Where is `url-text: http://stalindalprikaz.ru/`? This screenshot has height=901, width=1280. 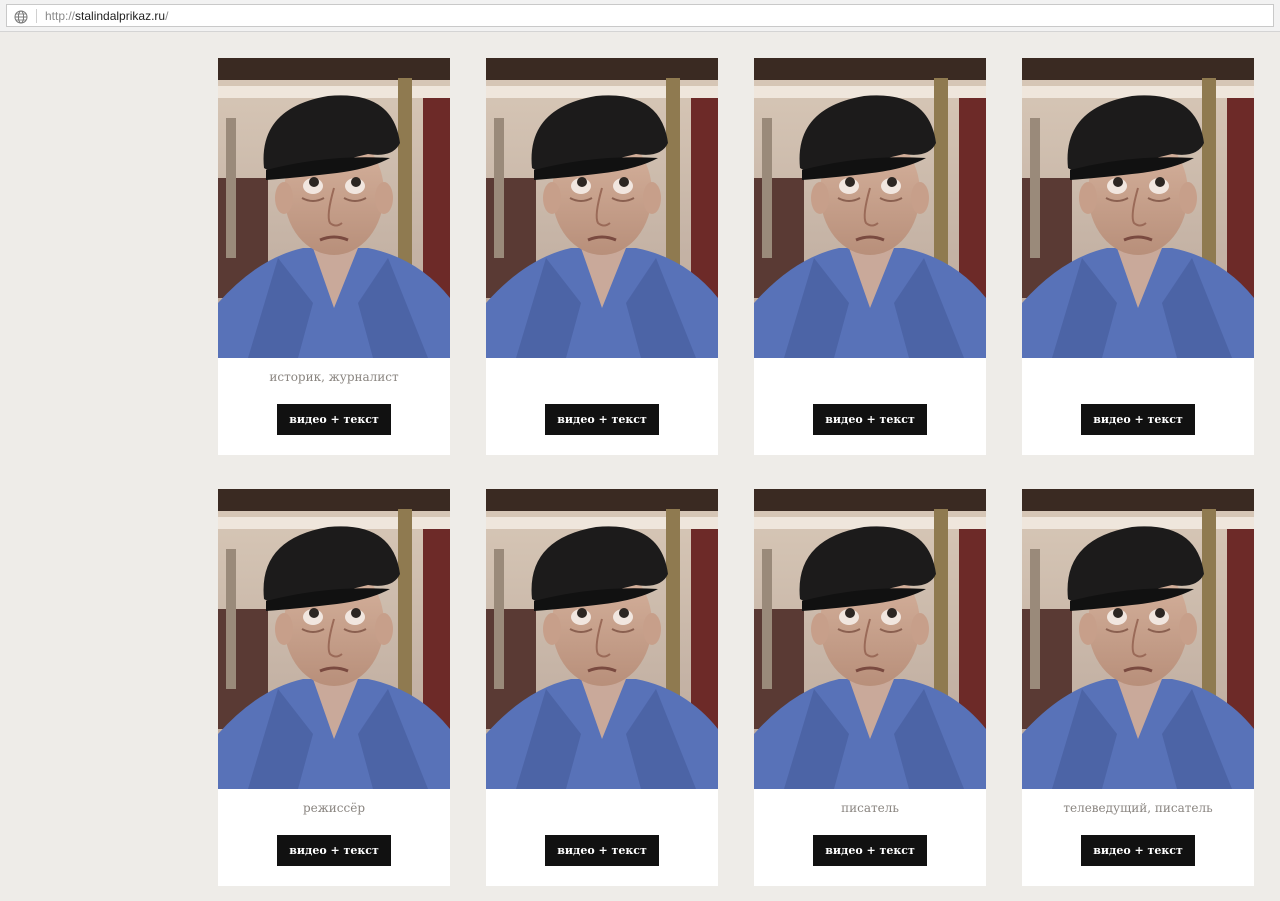
url-text: http://stalindalprikaz.ru/ is located at coordinates (106, 16).